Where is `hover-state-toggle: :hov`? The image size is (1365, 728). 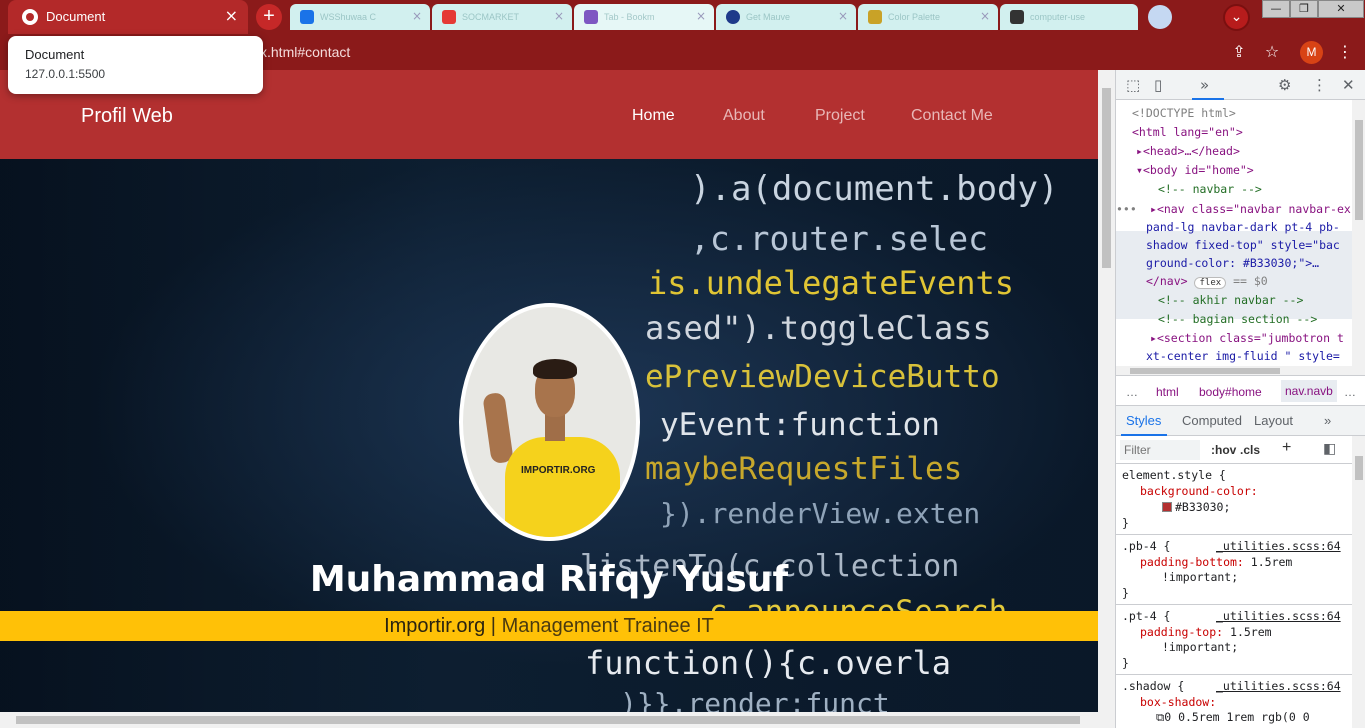 hover-state-toggle: :hov is located at coordinates (1223, 450).